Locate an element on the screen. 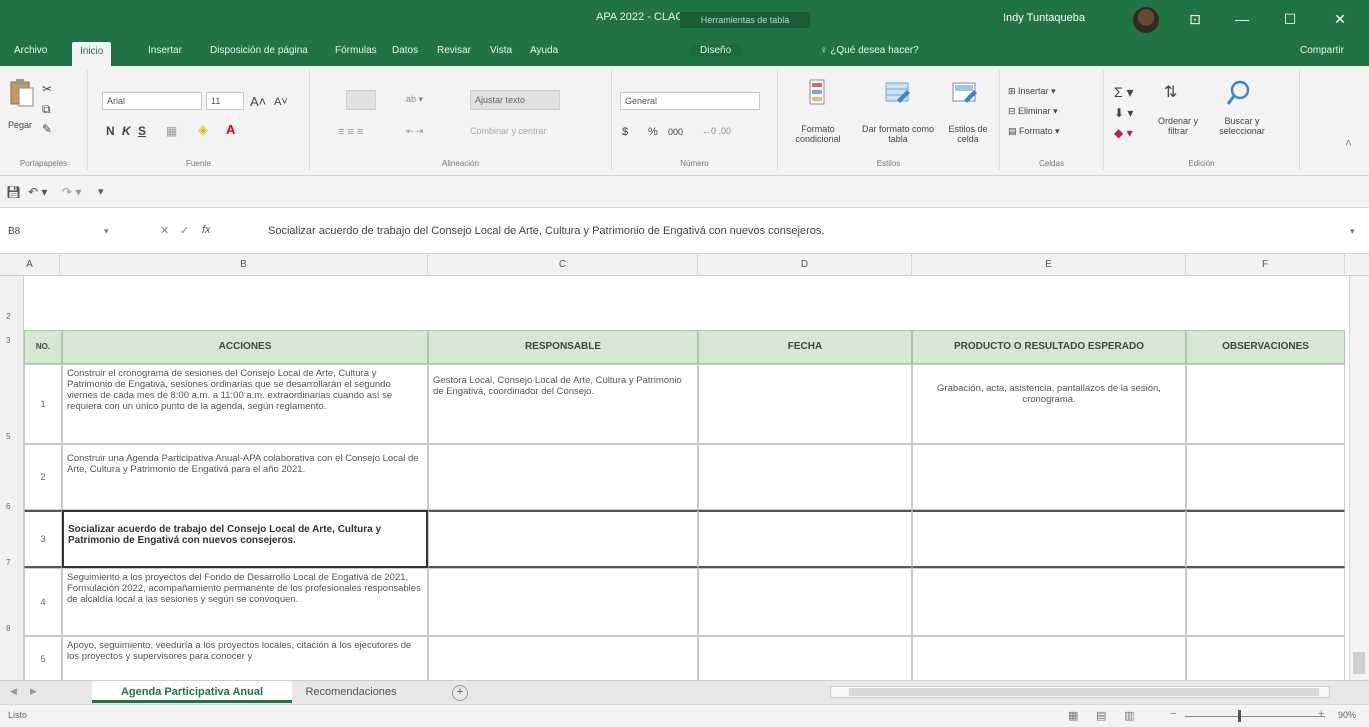 The image size is (1369, 727). tab-revisar: Revisar is located at coordinates (454, 50).